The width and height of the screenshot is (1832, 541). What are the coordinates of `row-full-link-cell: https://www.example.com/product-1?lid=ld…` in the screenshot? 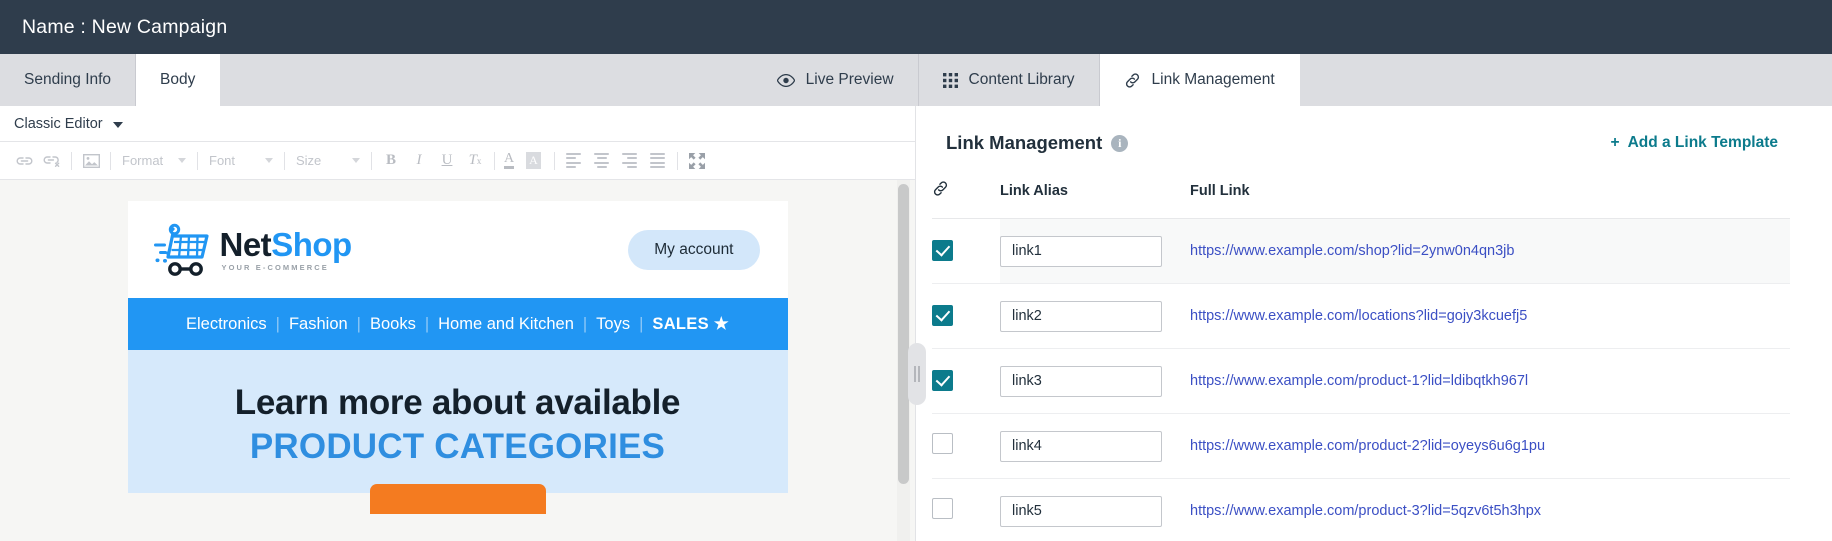 It's located at (1490, 381).